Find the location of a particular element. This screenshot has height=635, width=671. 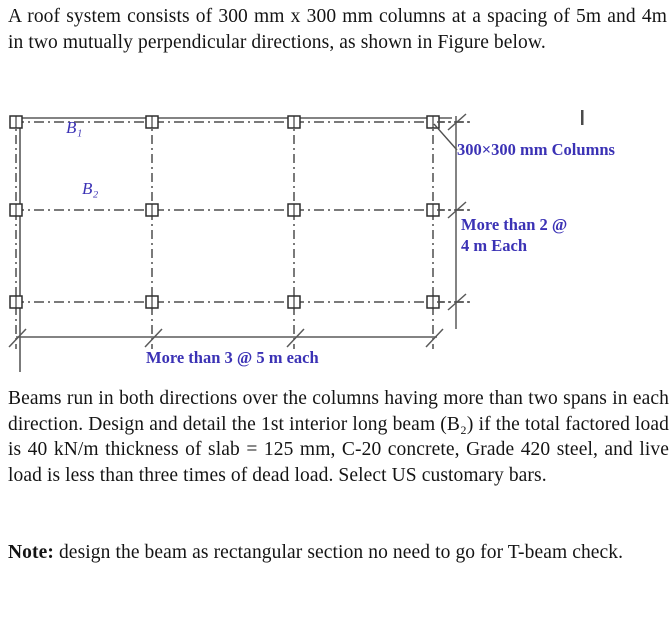

vertical-spacing-line-1: More than 2 @ is located at coordinates (514, 224).